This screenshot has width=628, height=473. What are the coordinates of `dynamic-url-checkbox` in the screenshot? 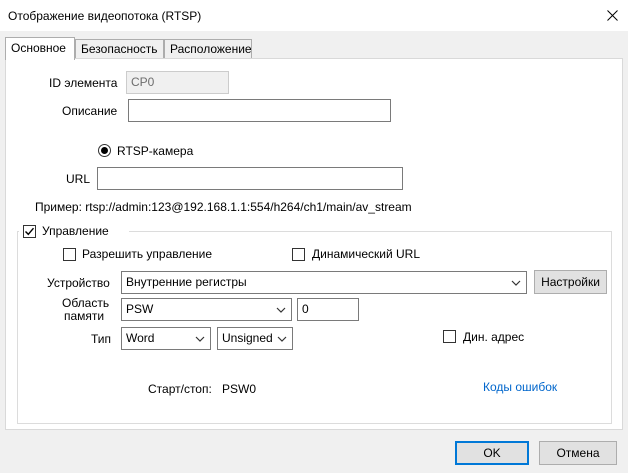 It's located at (298, 254).